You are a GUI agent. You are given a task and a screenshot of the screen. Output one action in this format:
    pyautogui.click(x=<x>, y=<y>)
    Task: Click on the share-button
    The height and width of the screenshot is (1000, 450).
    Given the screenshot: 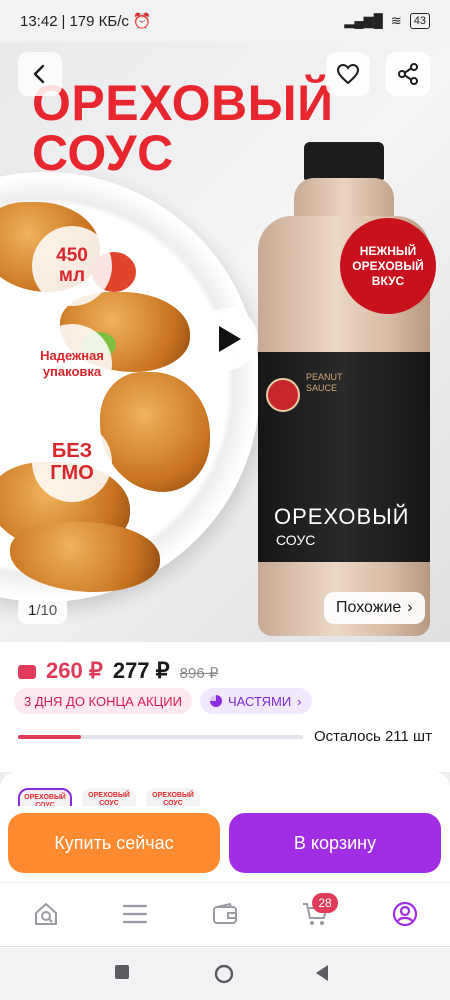 What is the action you would take?
    pyautogui.click(x=408, y=74)
    